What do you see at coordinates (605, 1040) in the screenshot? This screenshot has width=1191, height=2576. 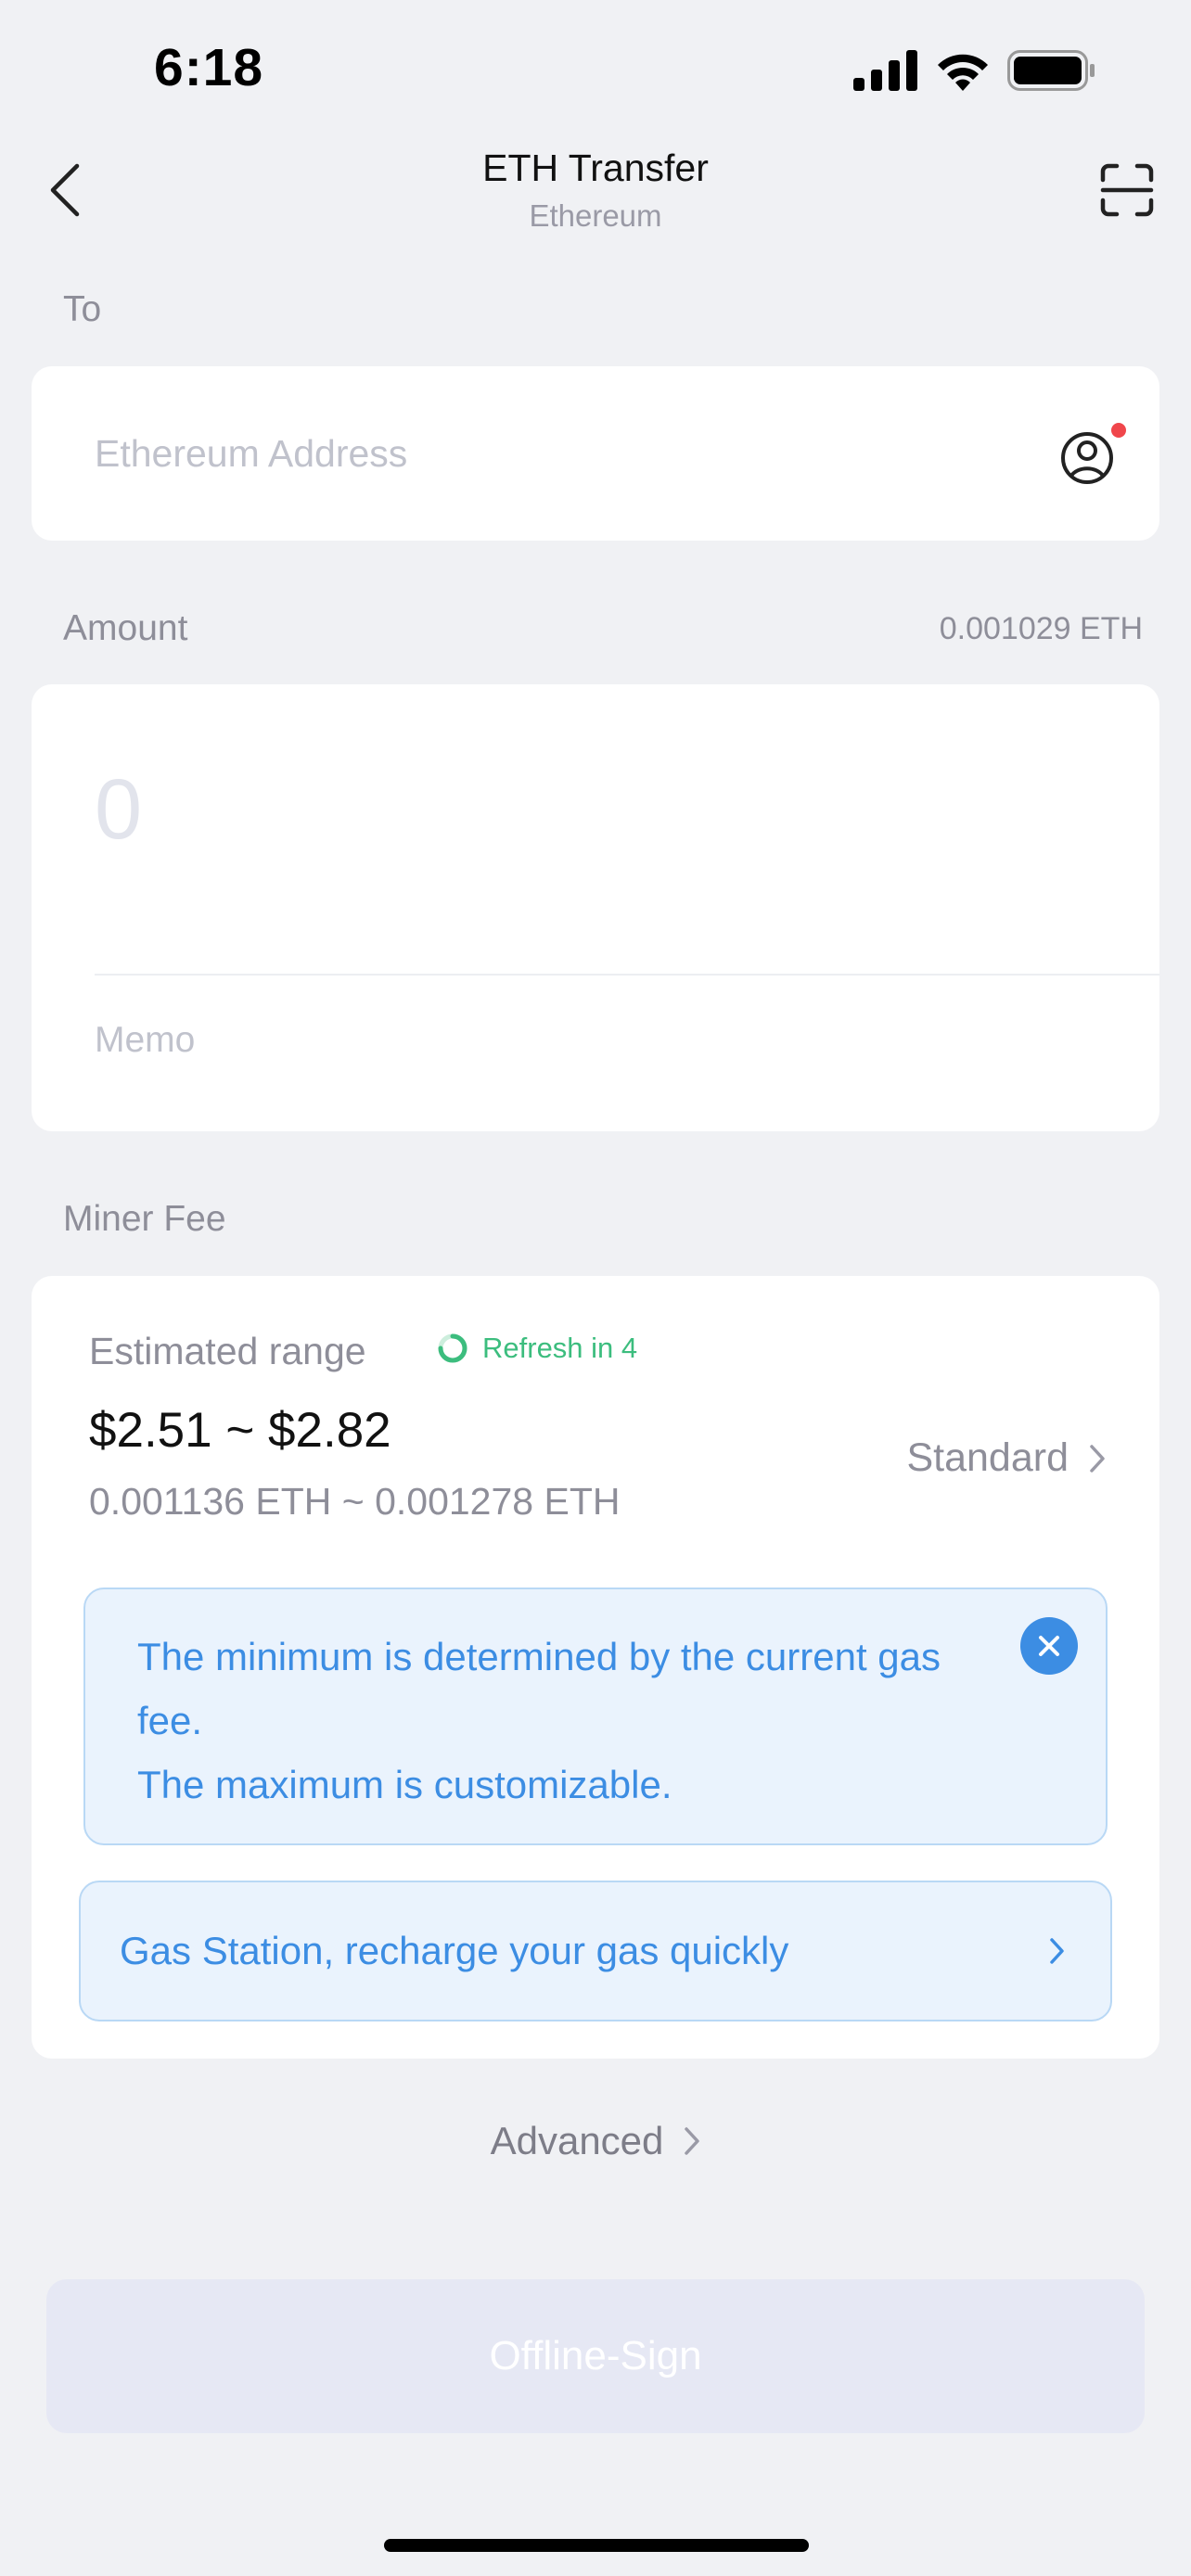 I see `memo-input` at bounding box center [605, 1040].